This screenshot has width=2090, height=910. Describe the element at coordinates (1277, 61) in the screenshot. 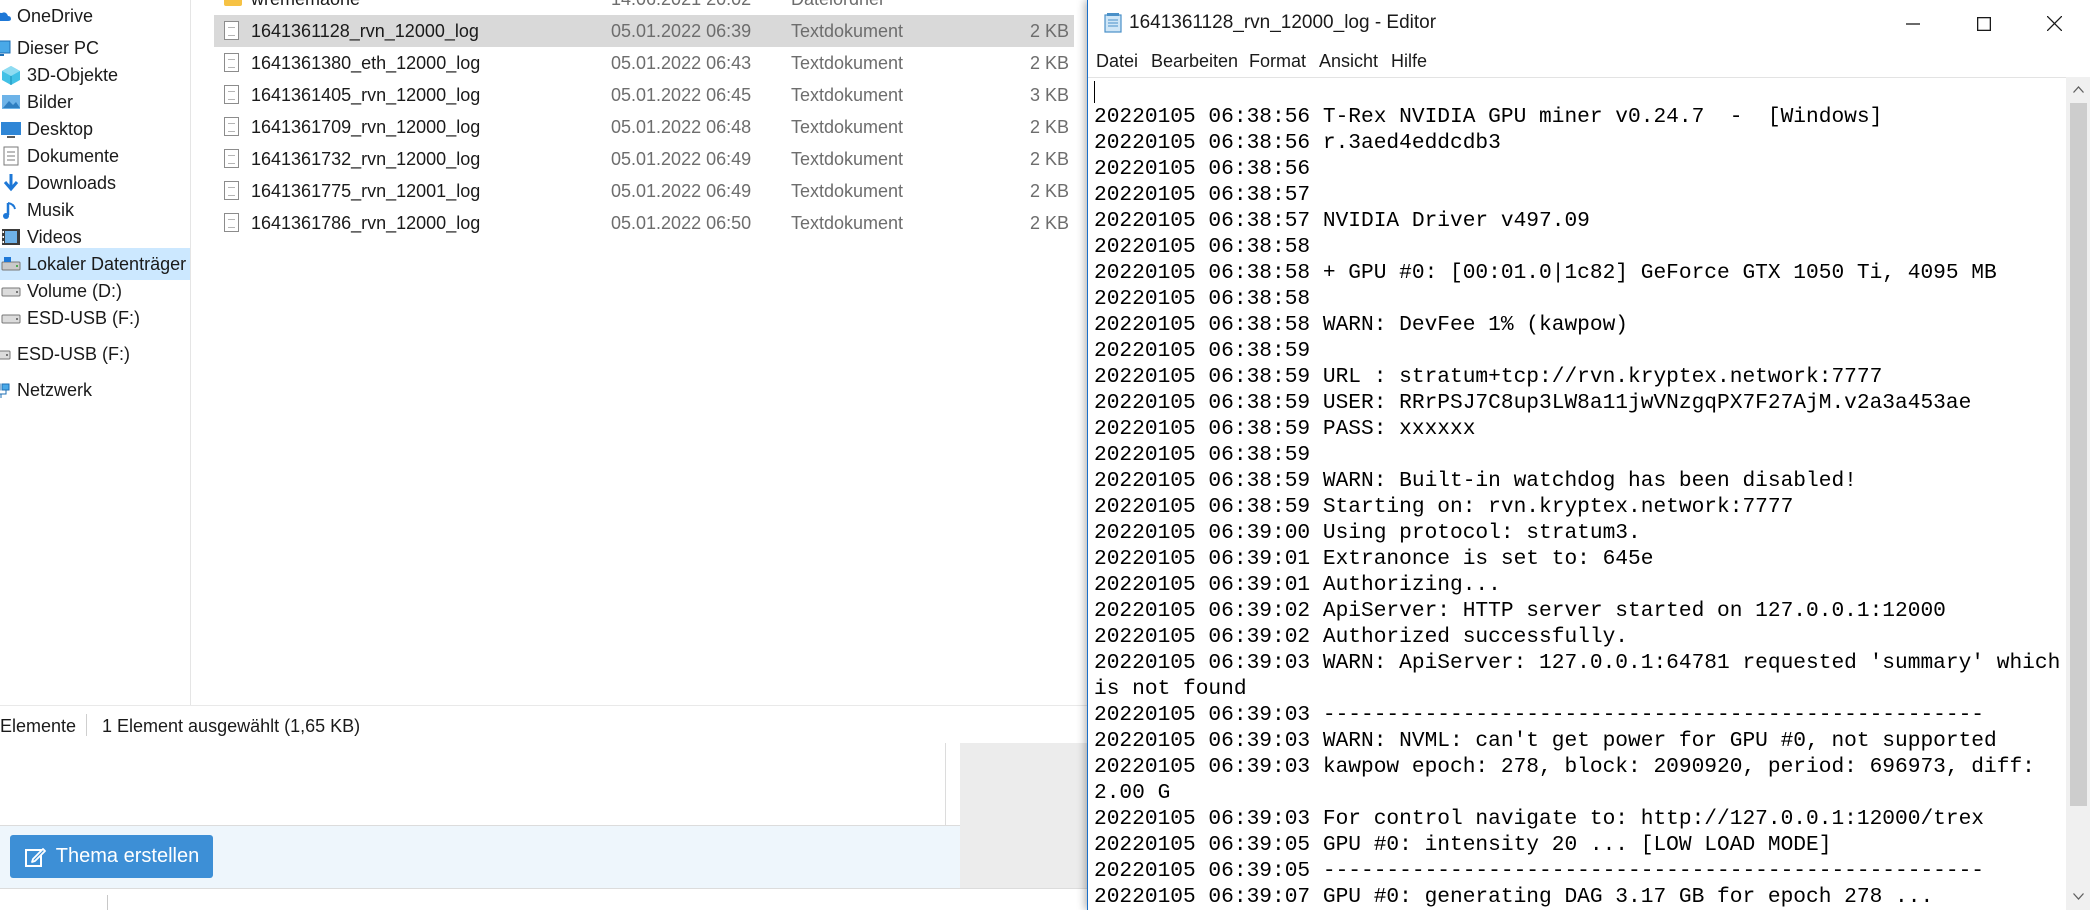

I see `menu-item: Format` at that location.